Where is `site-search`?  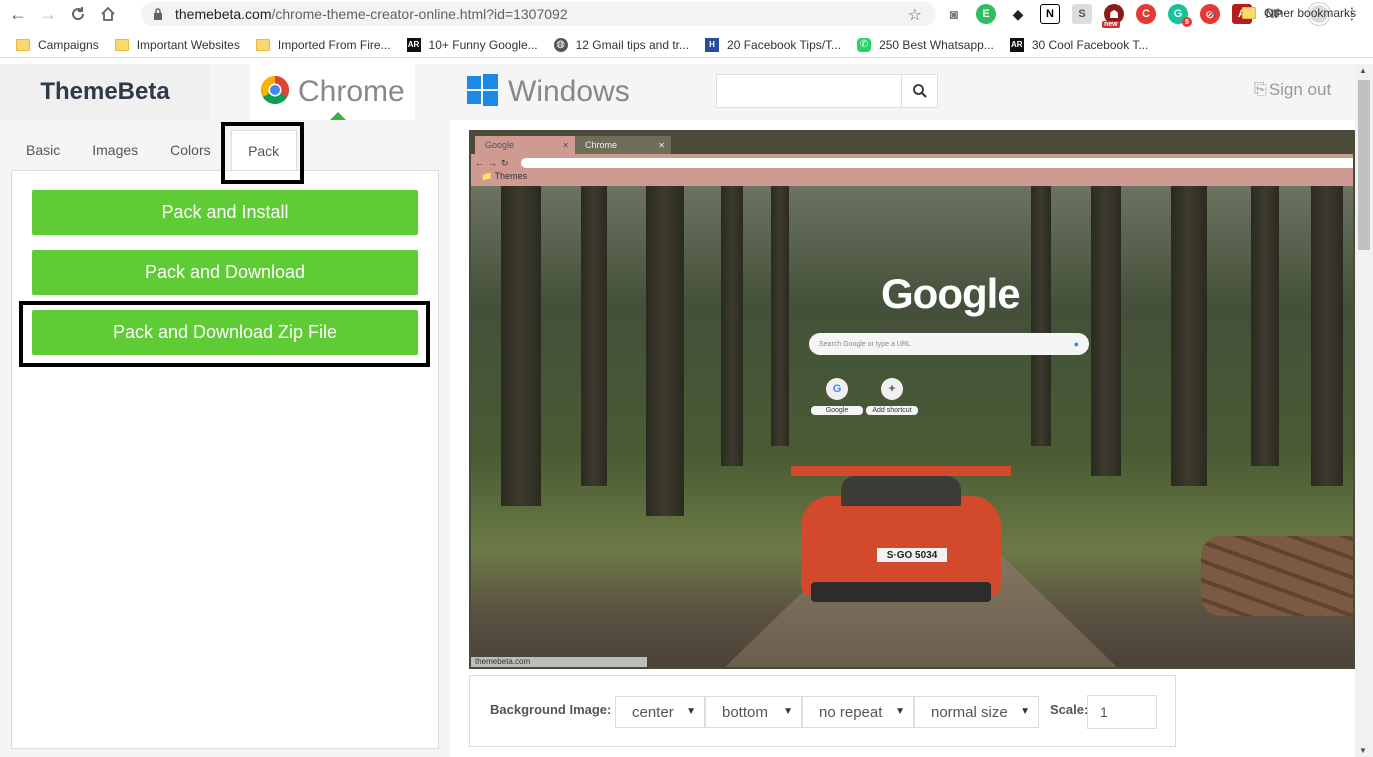
site-search is located at coordinates (827, 91).